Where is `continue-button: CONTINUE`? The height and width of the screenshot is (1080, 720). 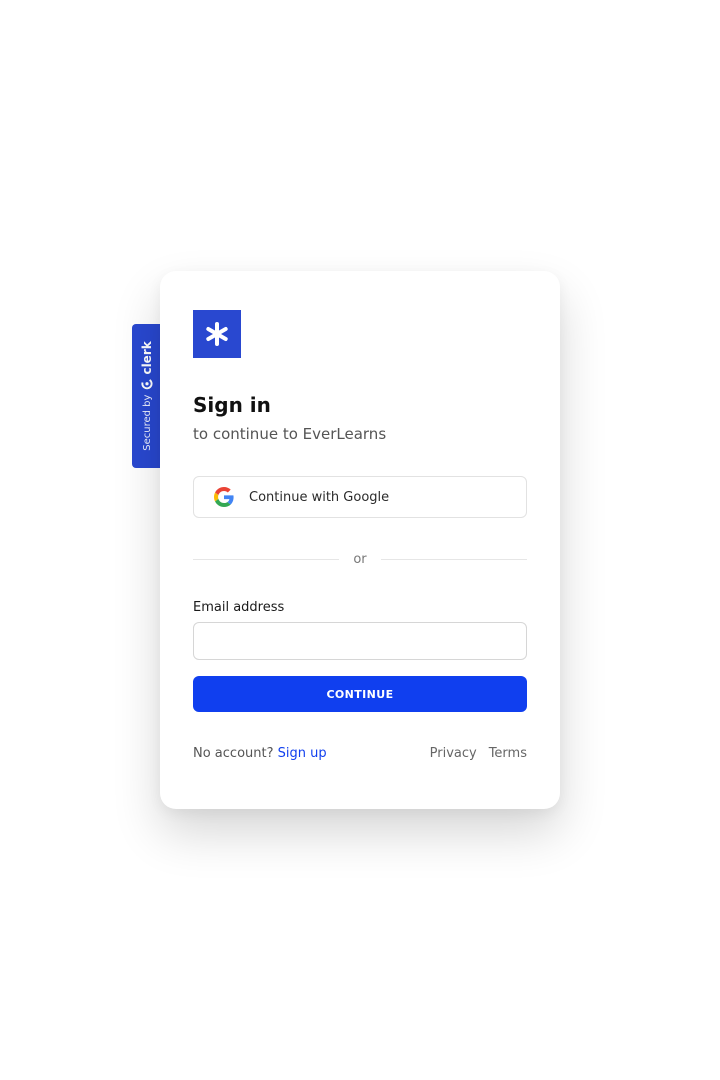
continue-button: CONTINUE is located at coordinates (360, 694).